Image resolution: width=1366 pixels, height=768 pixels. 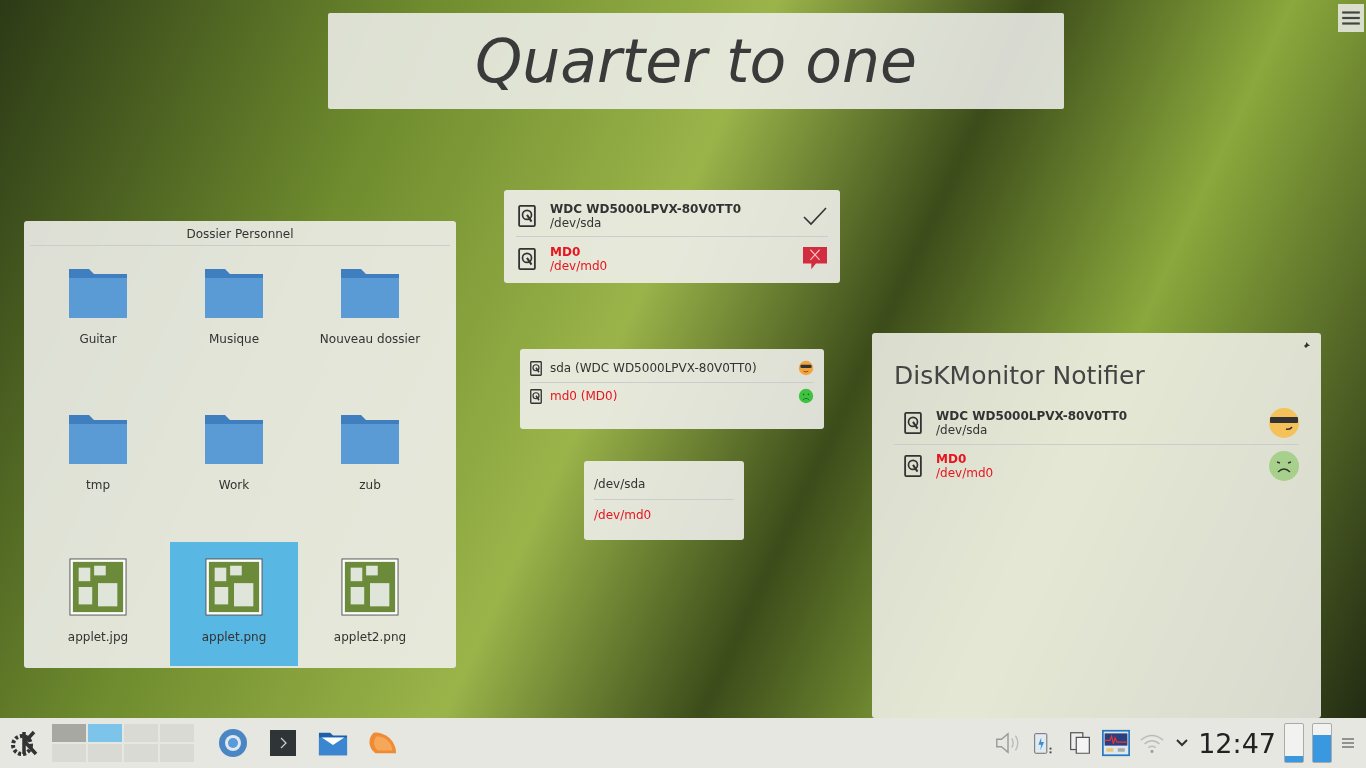 What do you see at coordinates (283, 743) in the screenshot?
I see `terminal-icon` at bounding box center [283, 743].